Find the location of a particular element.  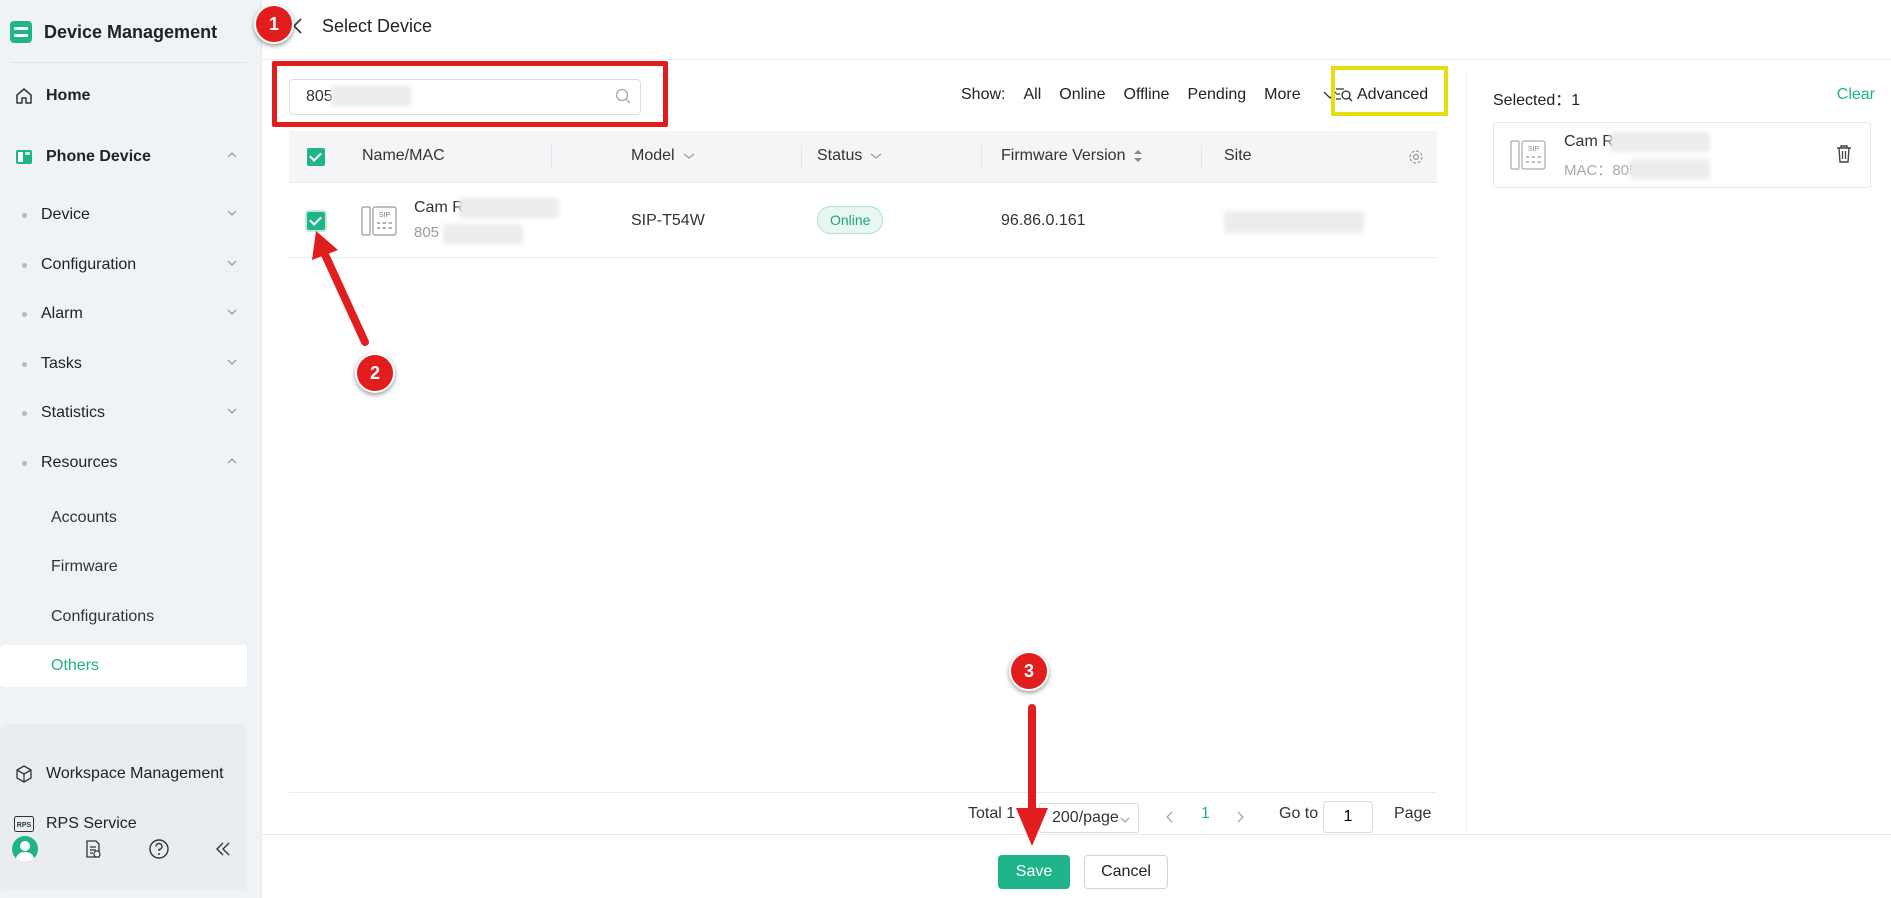

help-button is located at coordinates (159, 849).